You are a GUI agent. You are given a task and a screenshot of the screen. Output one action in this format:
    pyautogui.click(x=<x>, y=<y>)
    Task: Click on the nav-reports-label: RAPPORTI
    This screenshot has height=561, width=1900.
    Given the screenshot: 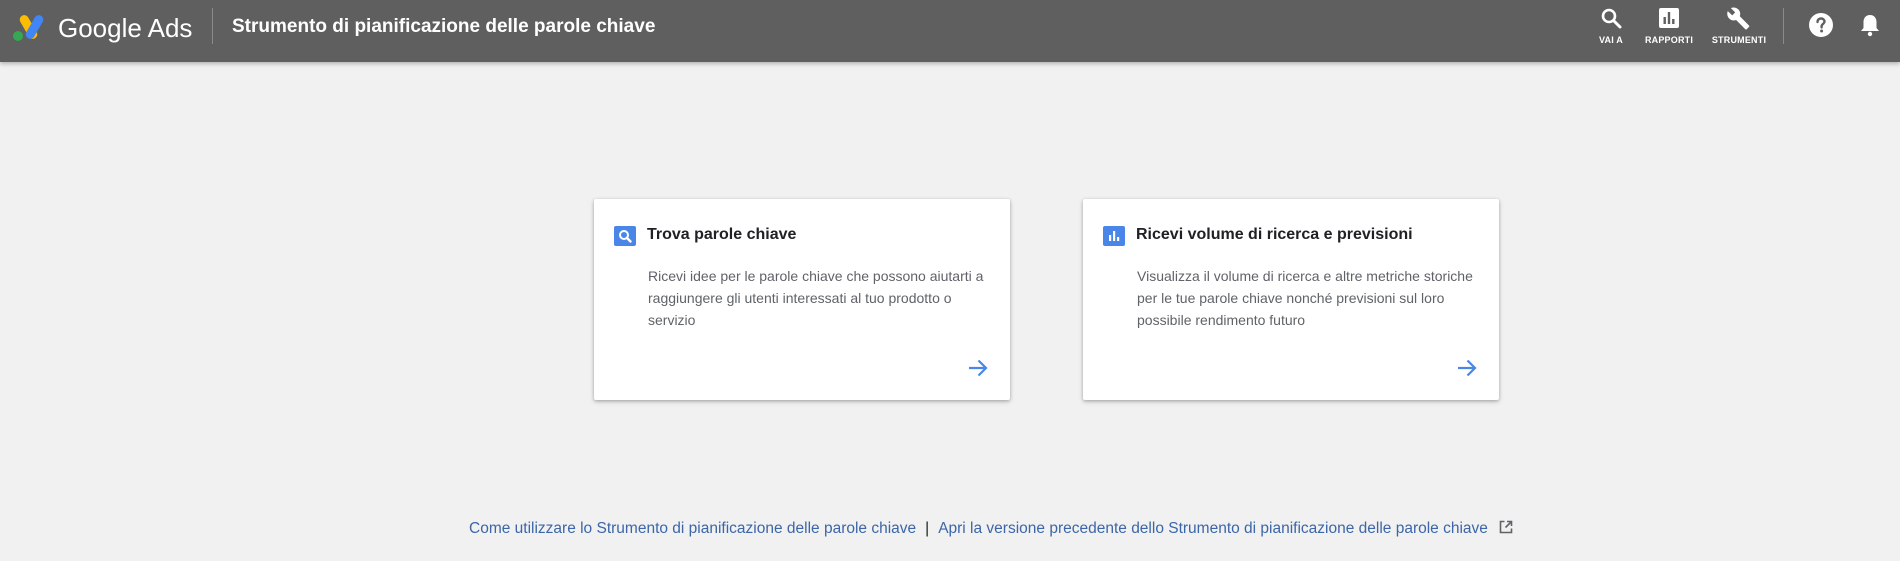 What is the action you would take?
    pyautogui.click(x=1669, y=40)
    